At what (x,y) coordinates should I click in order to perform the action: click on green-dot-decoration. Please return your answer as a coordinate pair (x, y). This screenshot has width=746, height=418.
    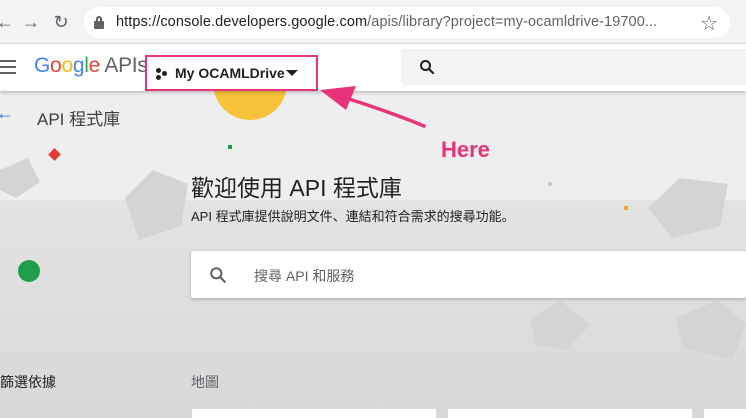
    Looking at the image, I should click on (29, 271).